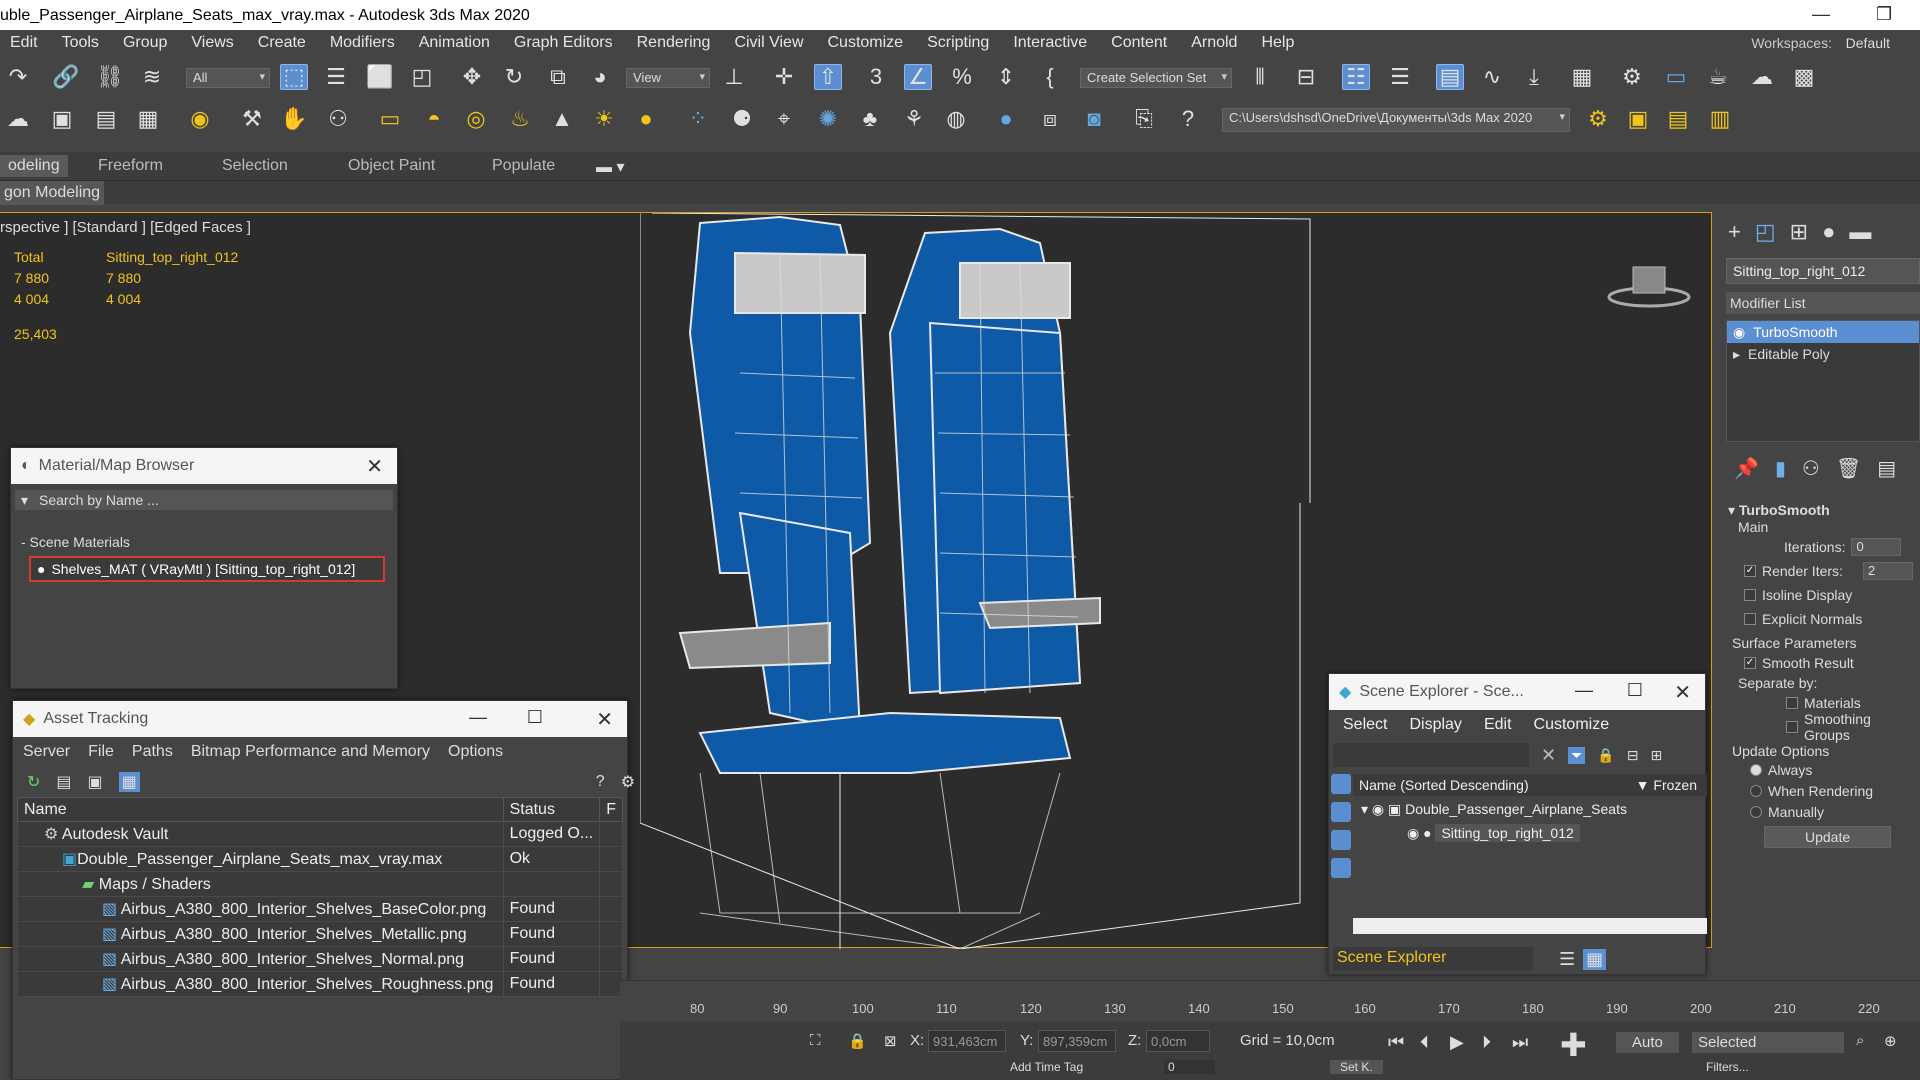  What do you see at coordinates (784, 77) in the screenshot?
I see `select-manipulate-icon: ✛` at bounding box center [784, 77].